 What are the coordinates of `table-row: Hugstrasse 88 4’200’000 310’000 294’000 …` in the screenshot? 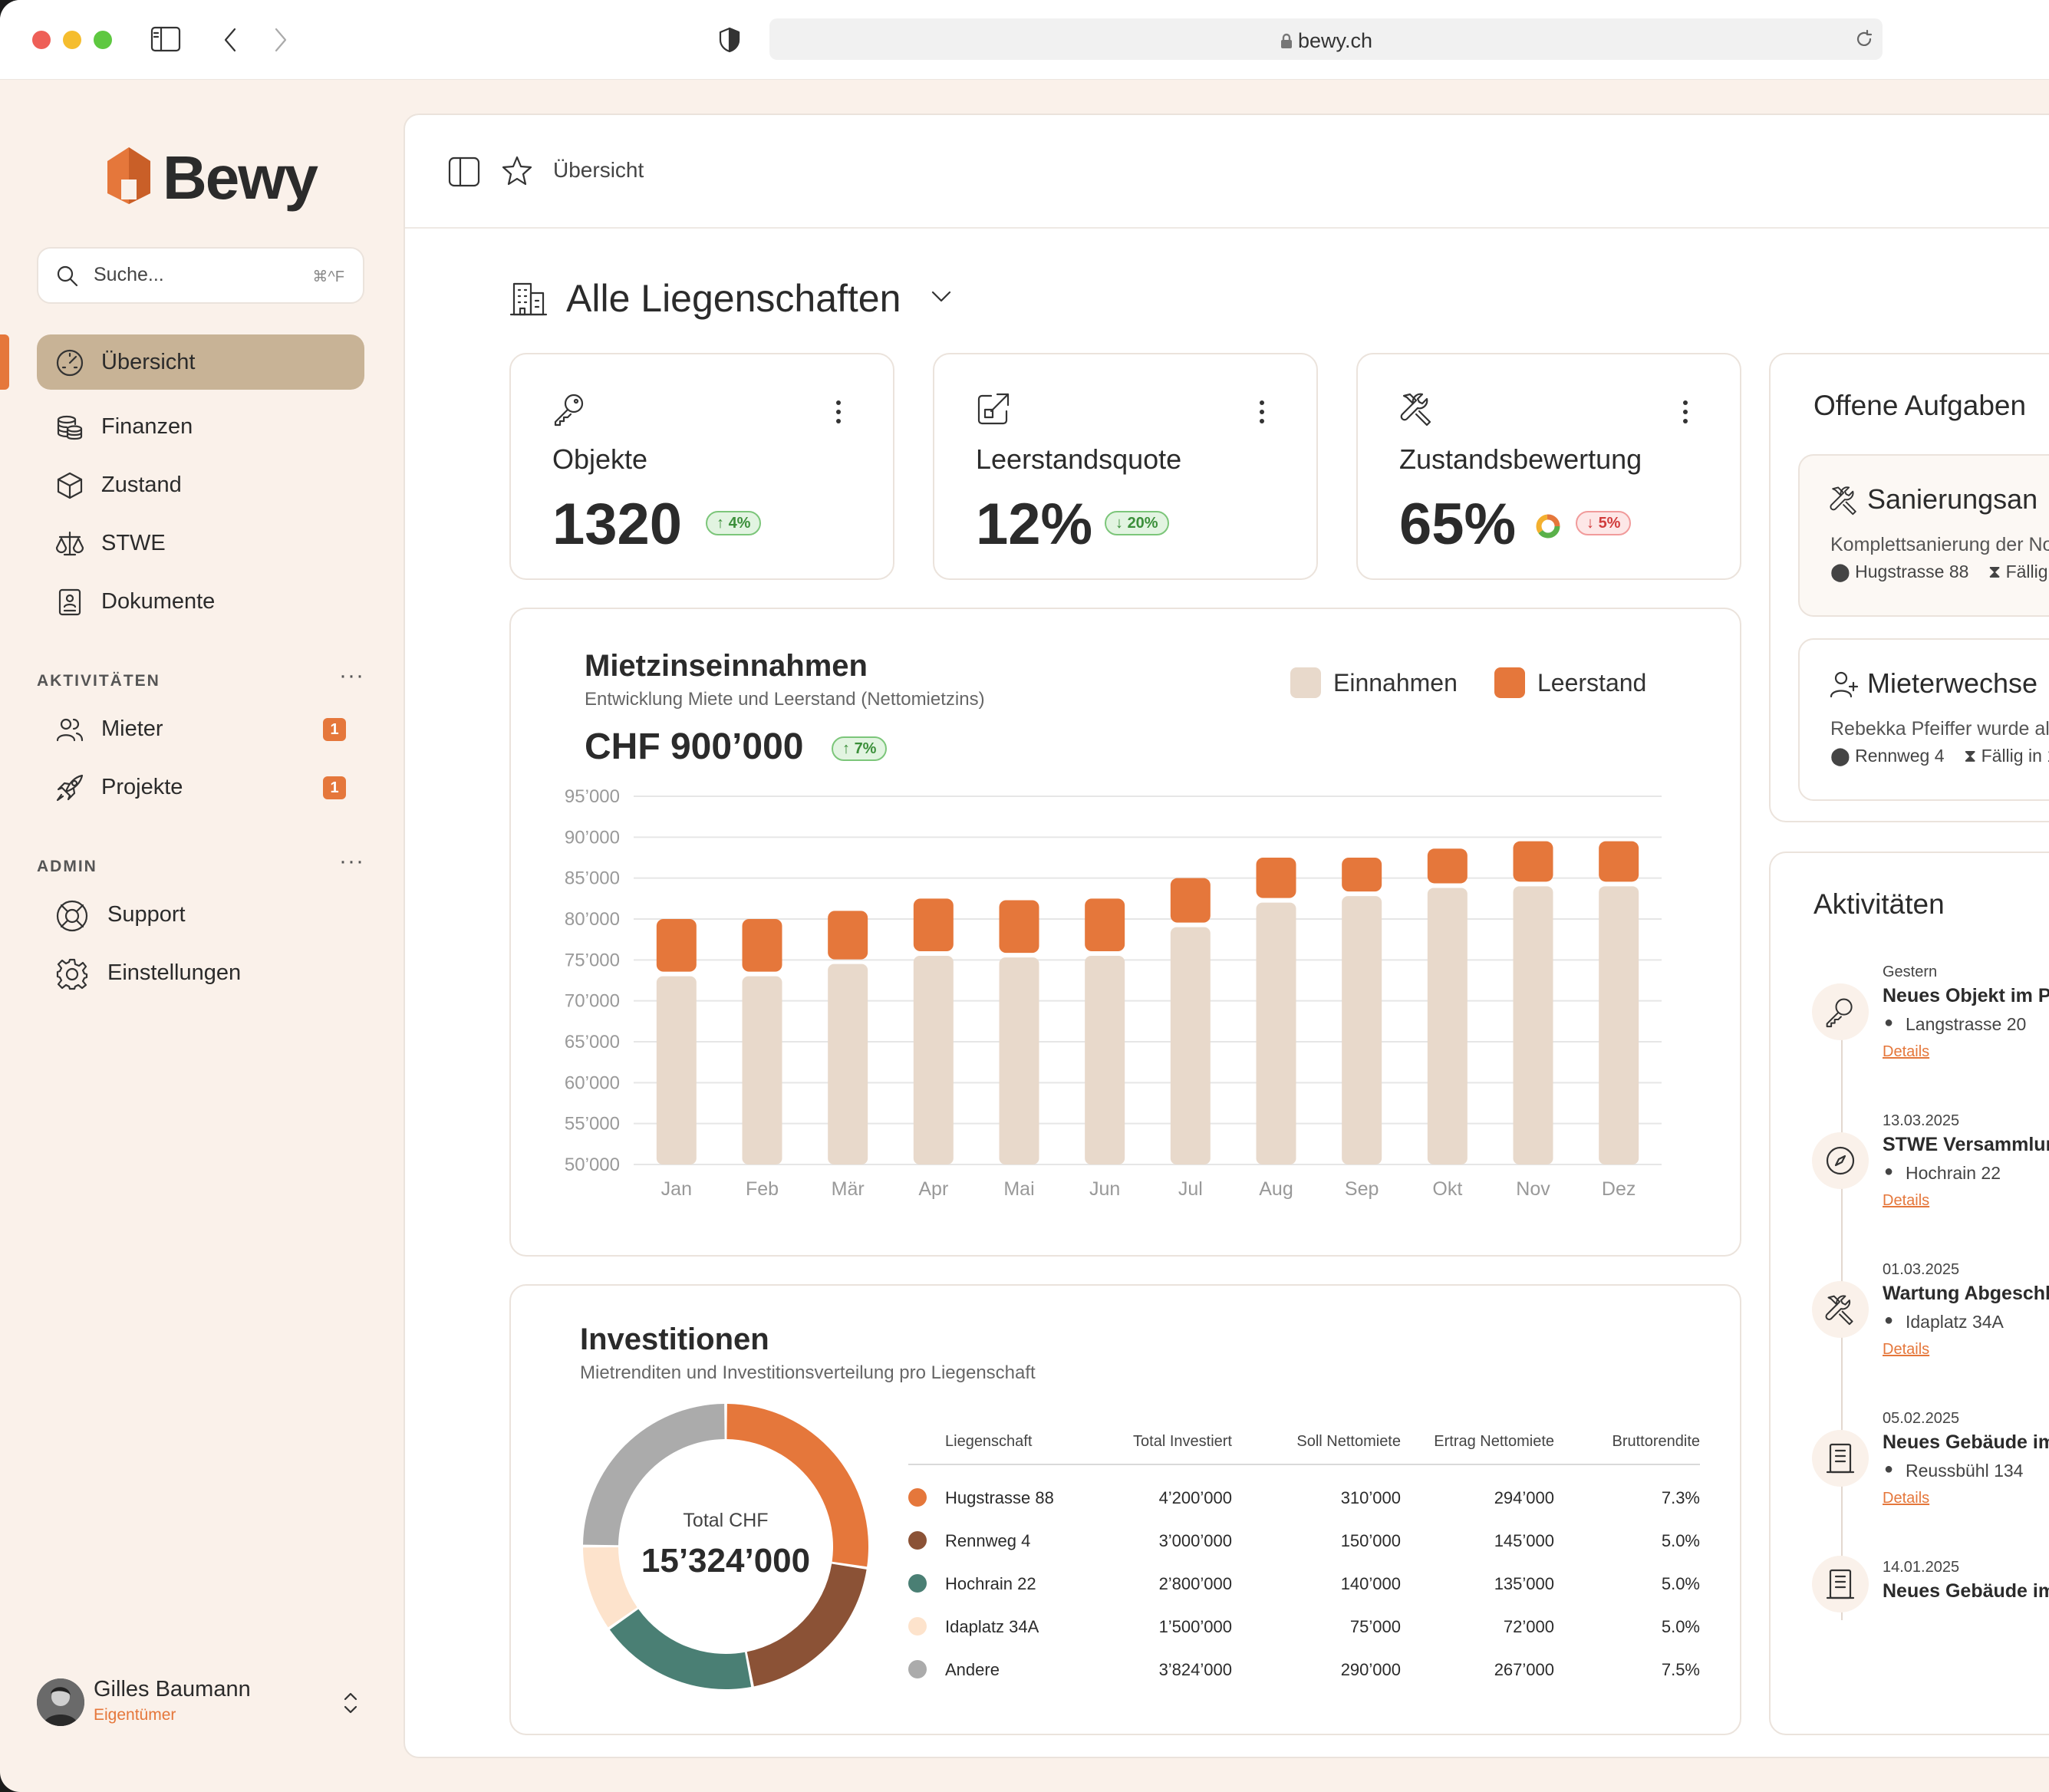 It's located at (1304, 1497).